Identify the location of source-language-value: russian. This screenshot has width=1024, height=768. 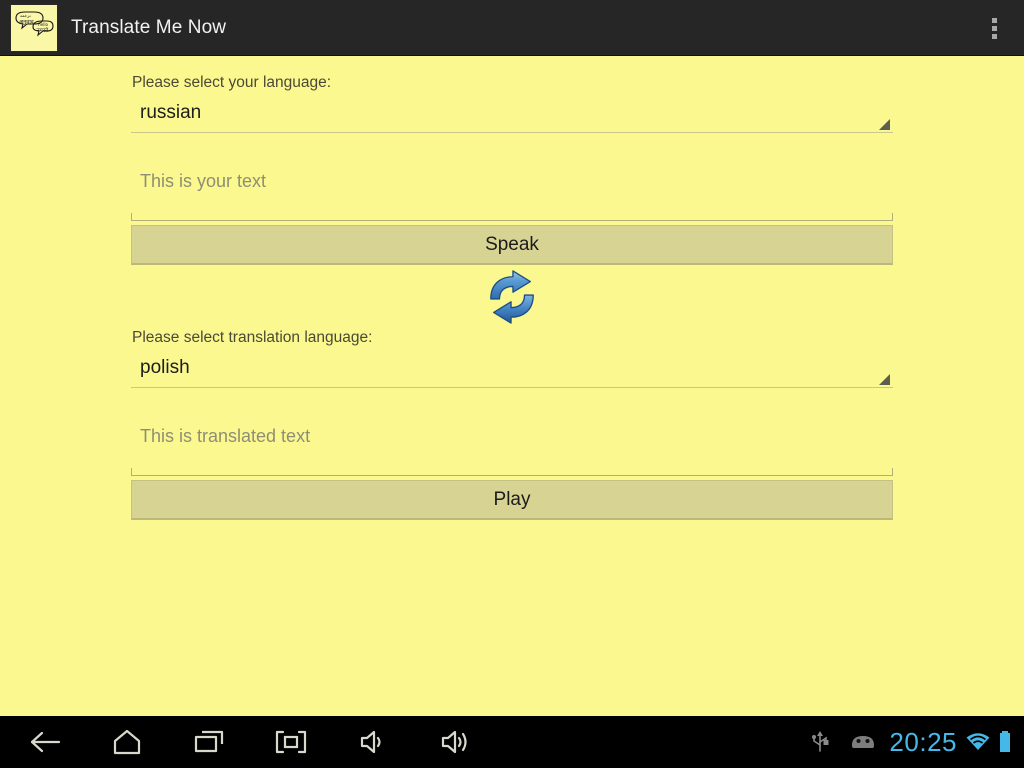
(171, 112).